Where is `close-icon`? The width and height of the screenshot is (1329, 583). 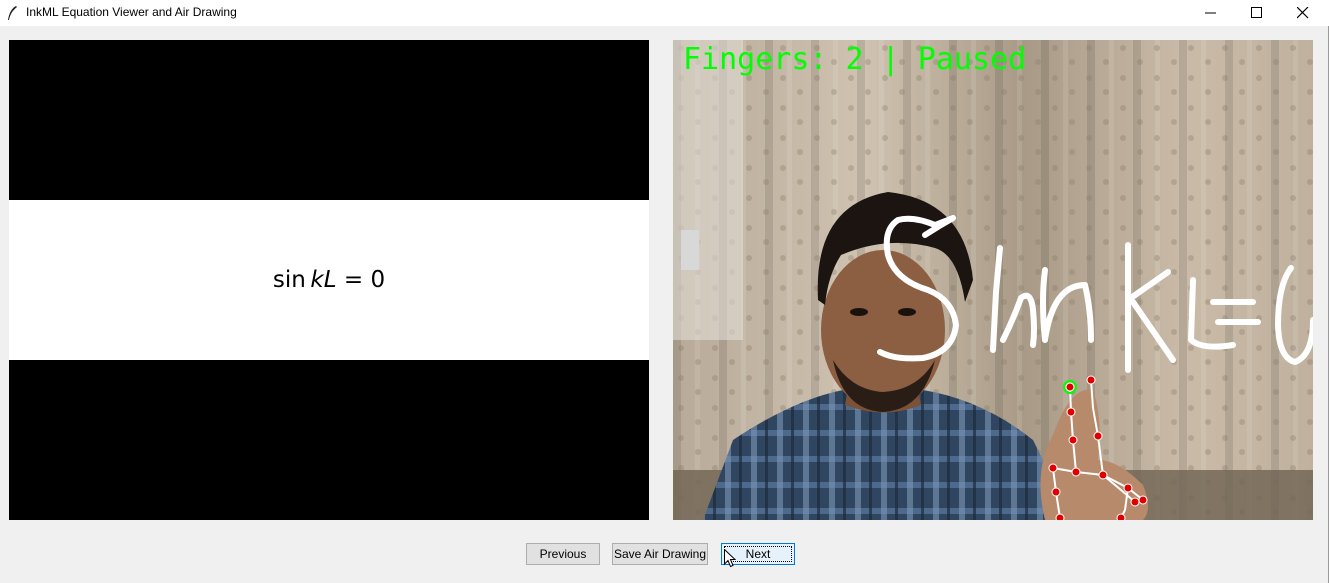 close-icon is located at coordinates (1303, 13).